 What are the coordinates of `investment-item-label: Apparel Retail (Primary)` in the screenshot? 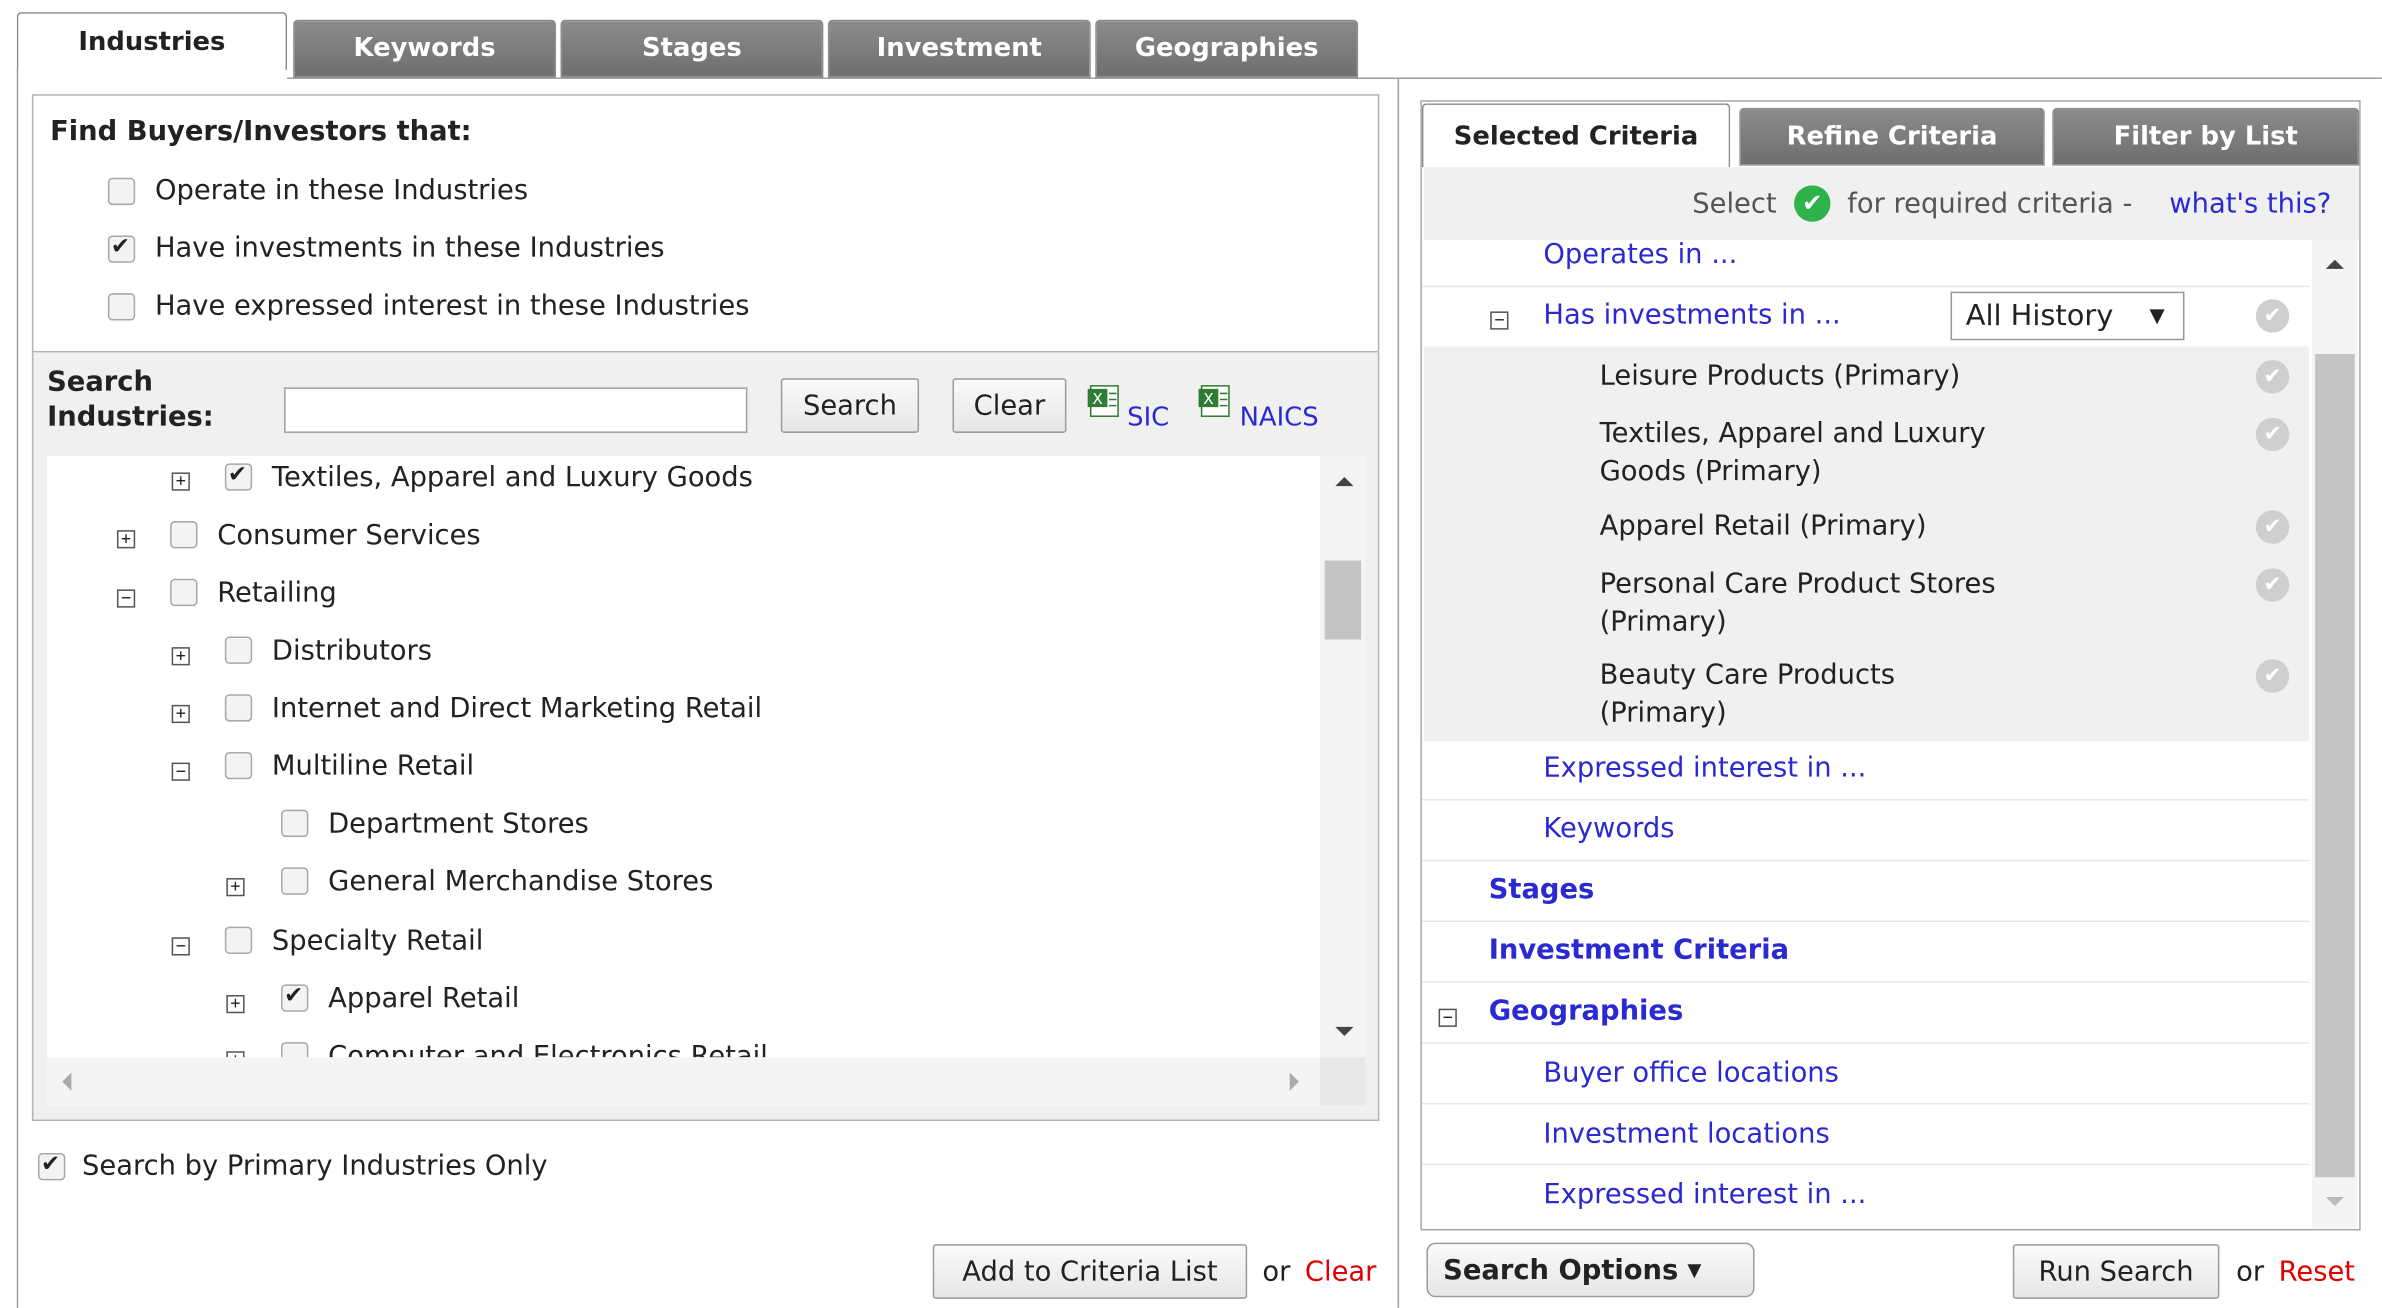 It's located at (1763, 526).